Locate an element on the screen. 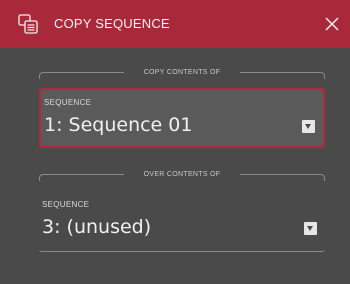 This screenshot has height=284, width=350. copy-contents-divider: COPY CONTENTS OF is located at coordinates (182, 73).